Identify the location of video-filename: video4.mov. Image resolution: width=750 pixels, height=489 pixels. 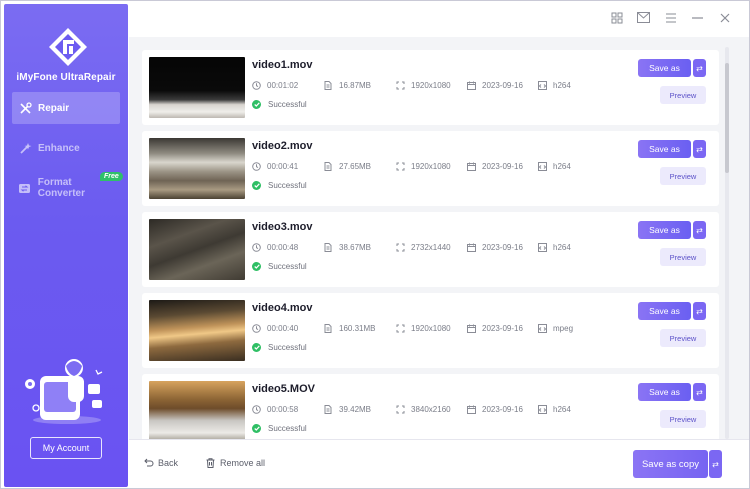
(282, 308).